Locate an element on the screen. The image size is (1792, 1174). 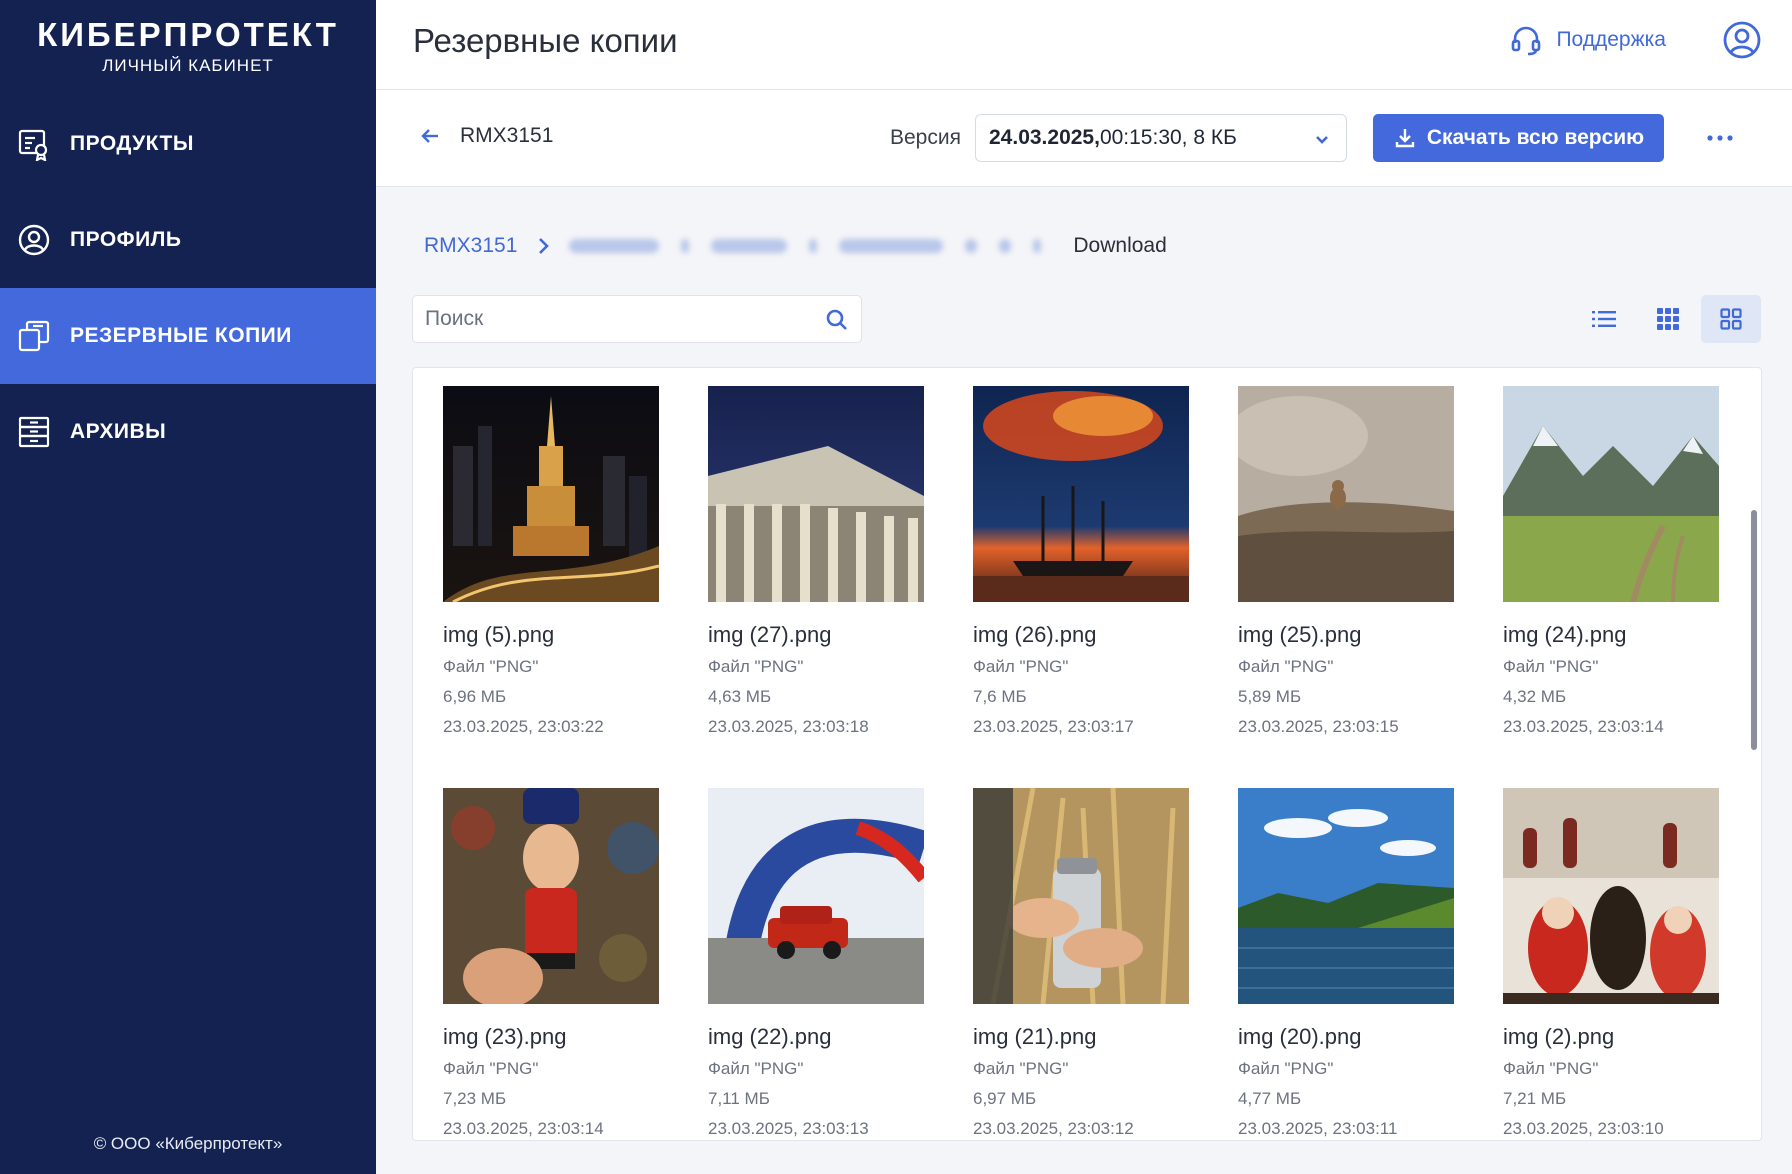
file-date: 23.03.2025, 23:03:11 is located at coordinates (1318, 1128).